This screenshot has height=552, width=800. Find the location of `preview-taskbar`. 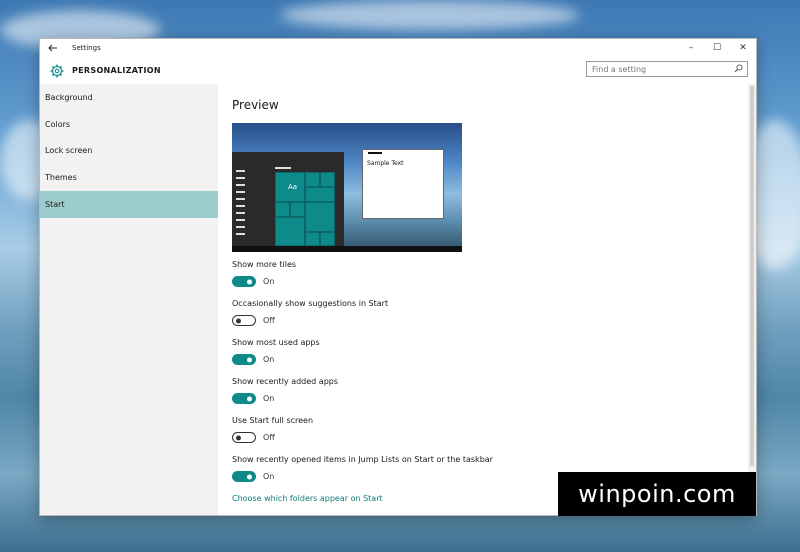

preview-taskbar is located at coordinates (347, 249).